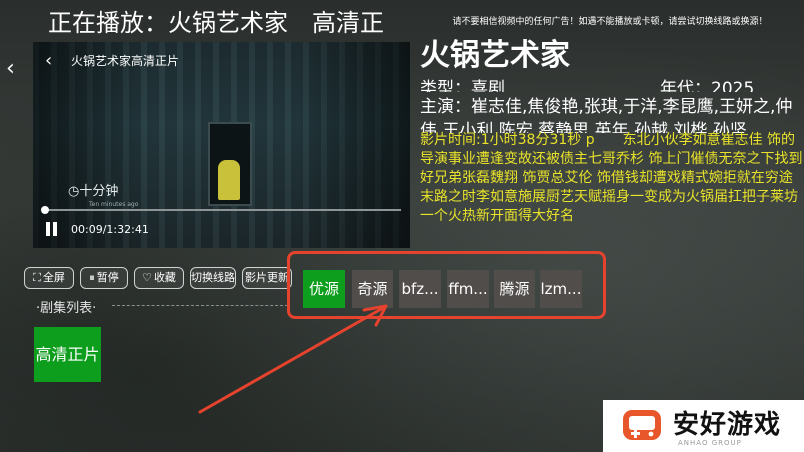 This screenshot has width=804, height=452. What do you see at coordinates (727, 425) in the screenshot?
I see `logo-name: 安好游戏` at bounding box center [727, 425].